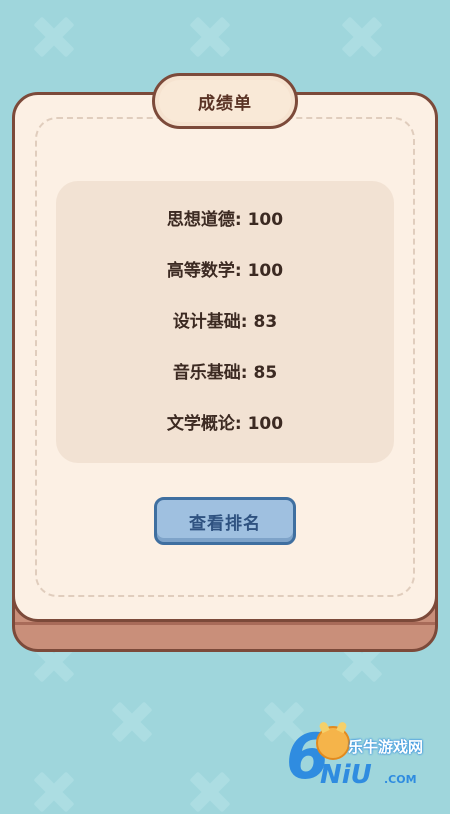  Describe the element at coordinates (225, 220) in the screenshot. I see `grade-row-moral: 思想道德: 100` at that location.